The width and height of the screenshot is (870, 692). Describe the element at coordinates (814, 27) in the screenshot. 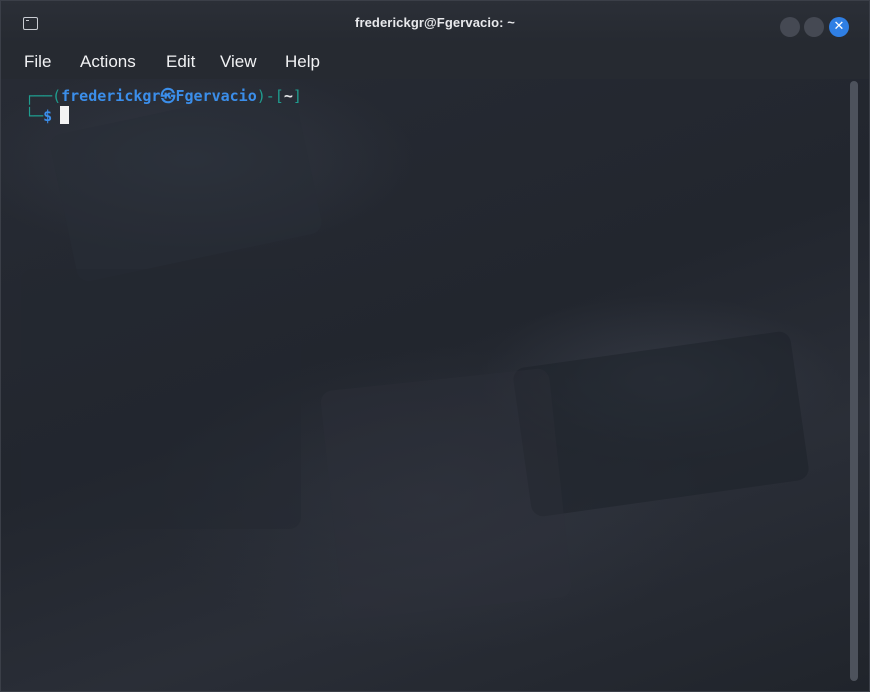

I see `maximize-button` at that location.